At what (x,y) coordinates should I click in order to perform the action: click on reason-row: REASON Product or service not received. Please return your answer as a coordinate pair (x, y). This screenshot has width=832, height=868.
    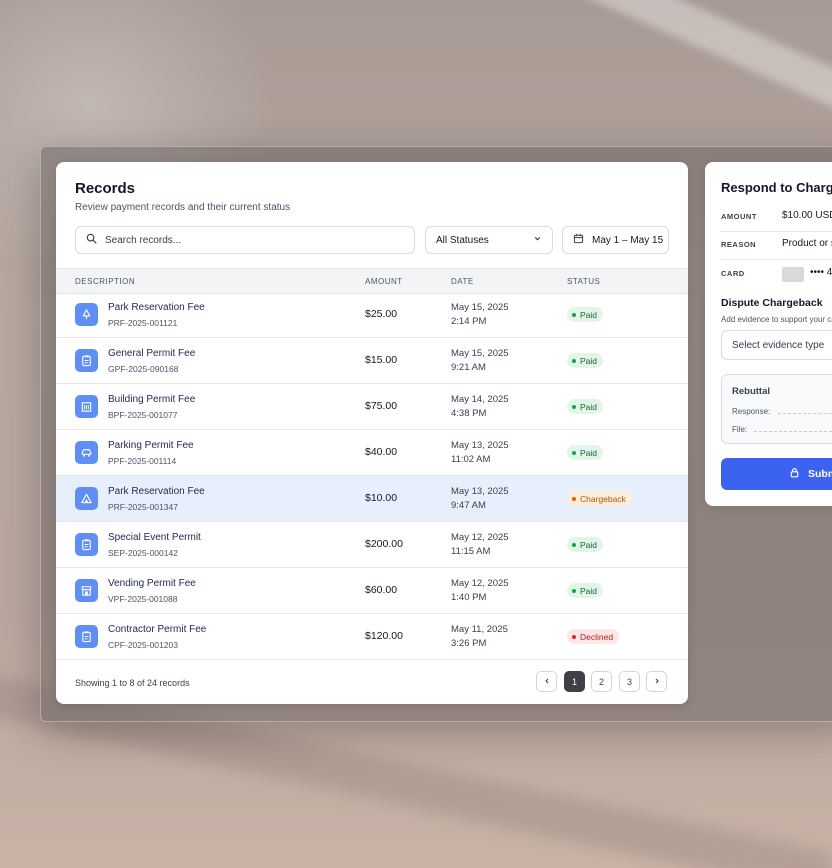
    Looking at the image, I should click on (776, 245).